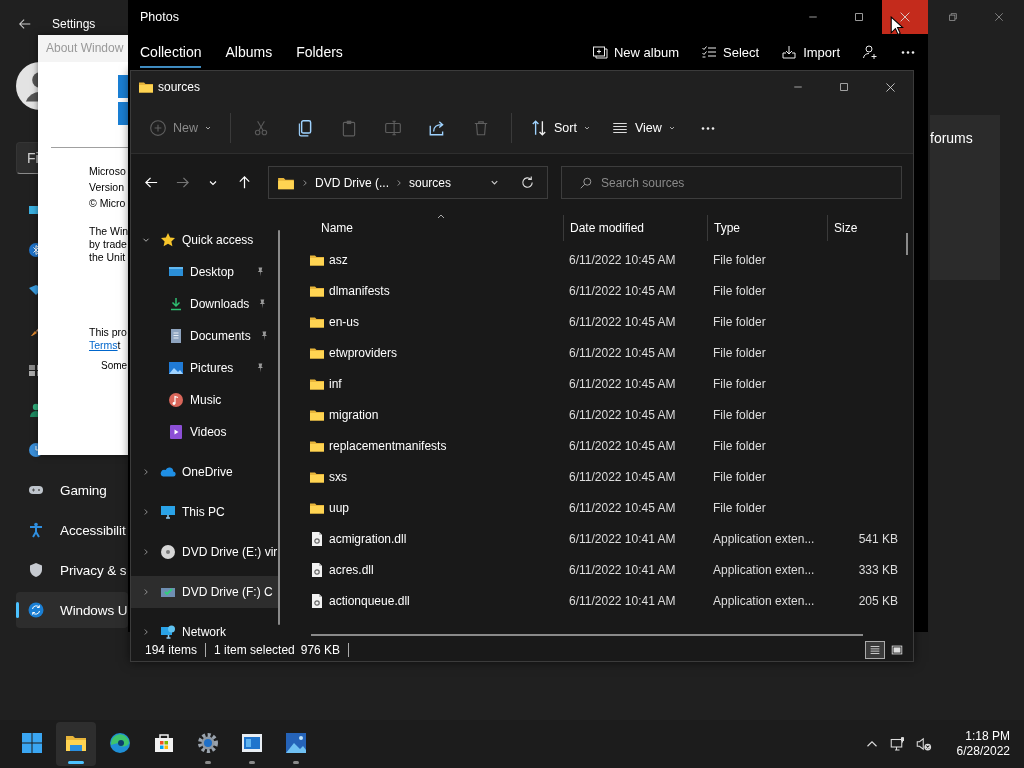  What do you see at coordinates (255, 650) in the screenshot?
I see `selection-count: 1 item selected` at bounding box center [255, 650].